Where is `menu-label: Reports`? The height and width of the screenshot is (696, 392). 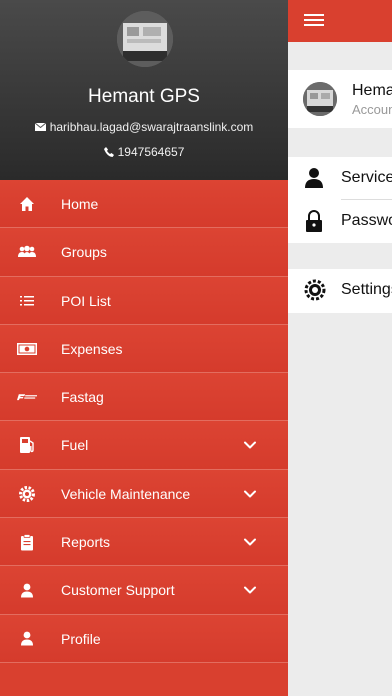 menu-label: Reports is located at coordinates (86, 542).